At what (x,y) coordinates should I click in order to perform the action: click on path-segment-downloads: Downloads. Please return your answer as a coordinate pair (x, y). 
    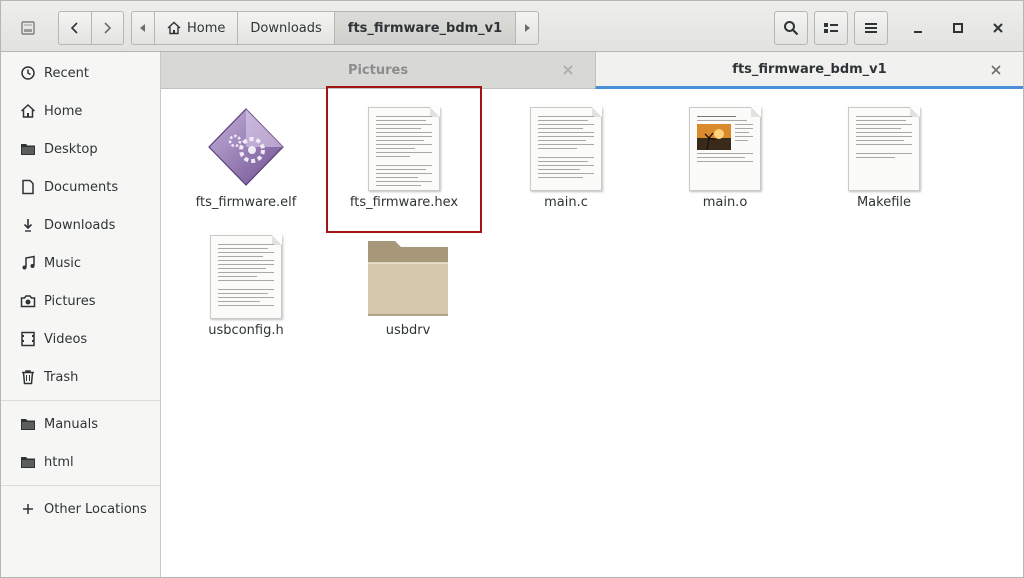
    Looking at the image, I should click on (286, 28).